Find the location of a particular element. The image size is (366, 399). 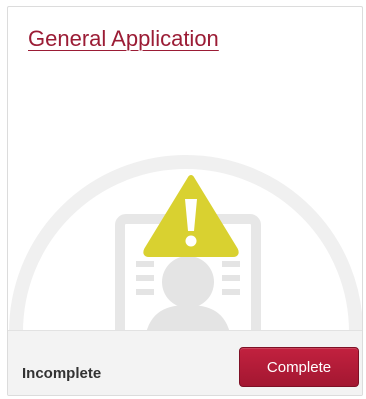

complete-button: Complete is located at coordinates (299, 367).